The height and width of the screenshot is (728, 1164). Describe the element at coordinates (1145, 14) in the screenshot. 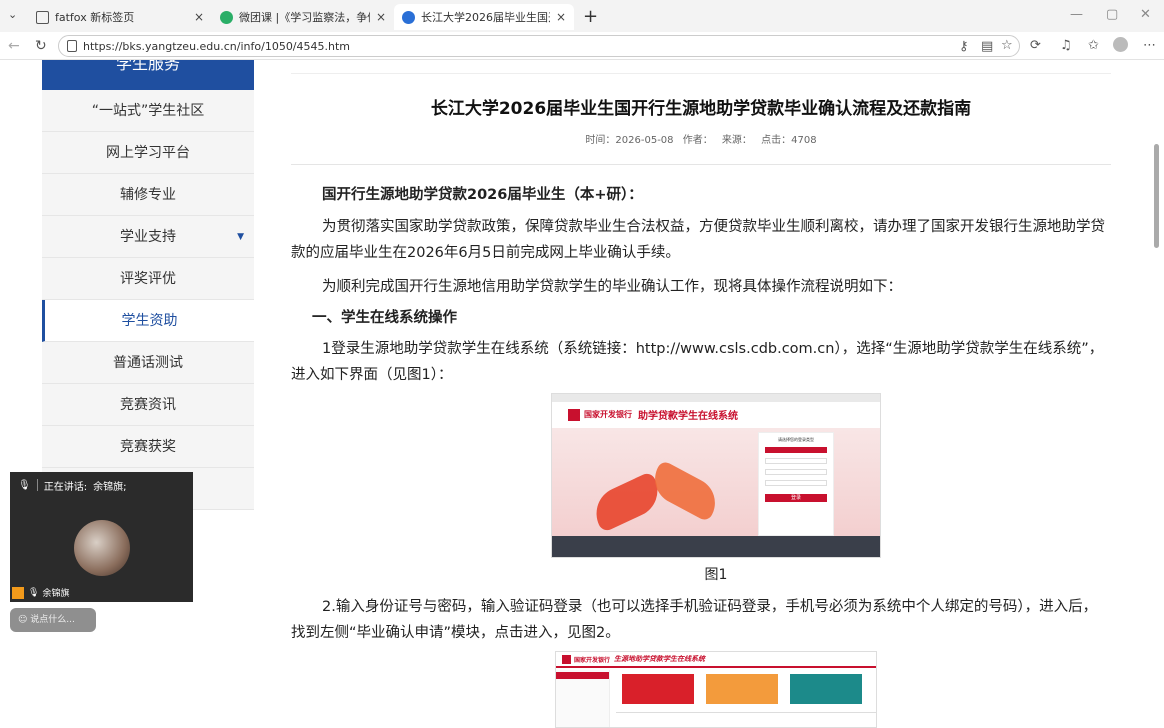

I see `close-window-button: ✕` at that location.